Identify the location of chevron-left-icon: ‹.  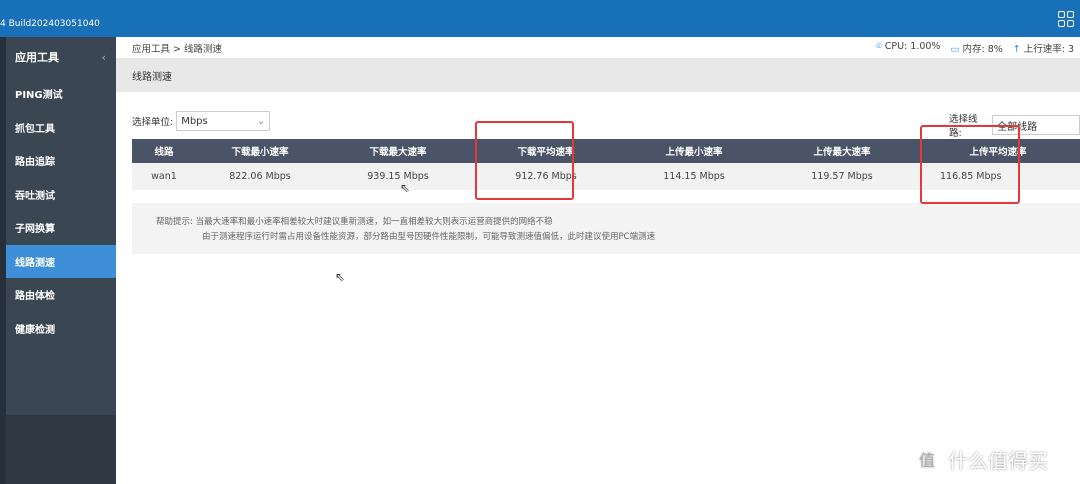
(104, 57).